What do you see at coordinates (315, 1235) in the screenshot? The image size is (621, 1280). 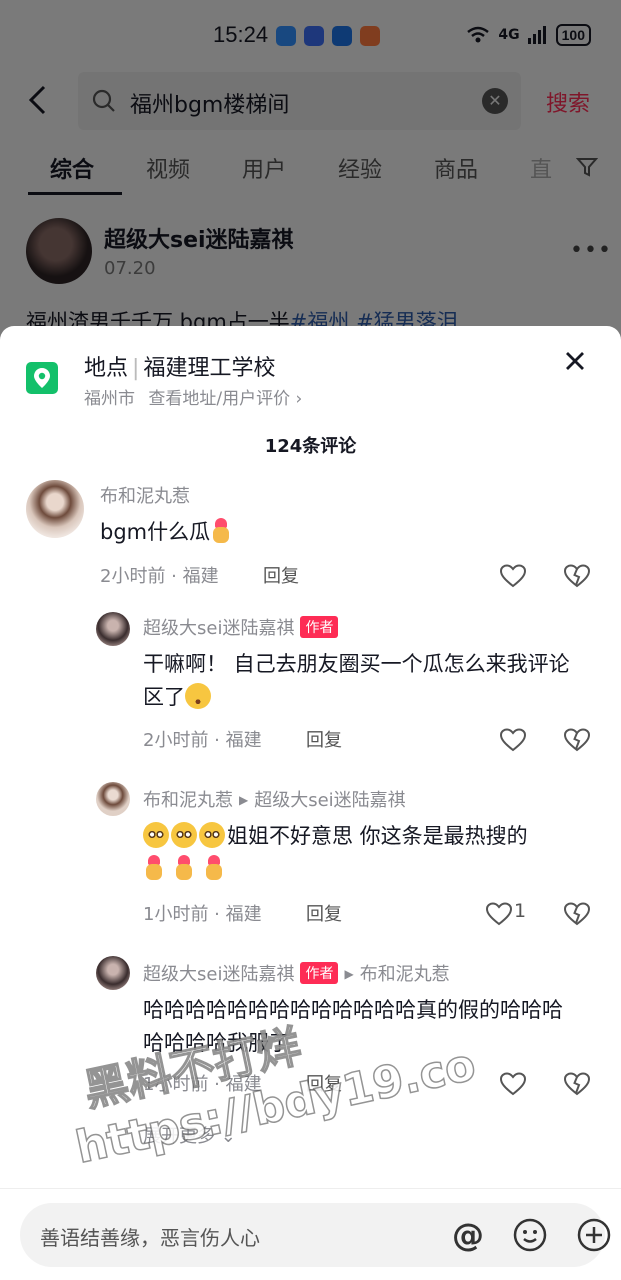 I see `comment-input: 善语结善缘，恶言伤人心 @` at bounding box center [315, 1235].